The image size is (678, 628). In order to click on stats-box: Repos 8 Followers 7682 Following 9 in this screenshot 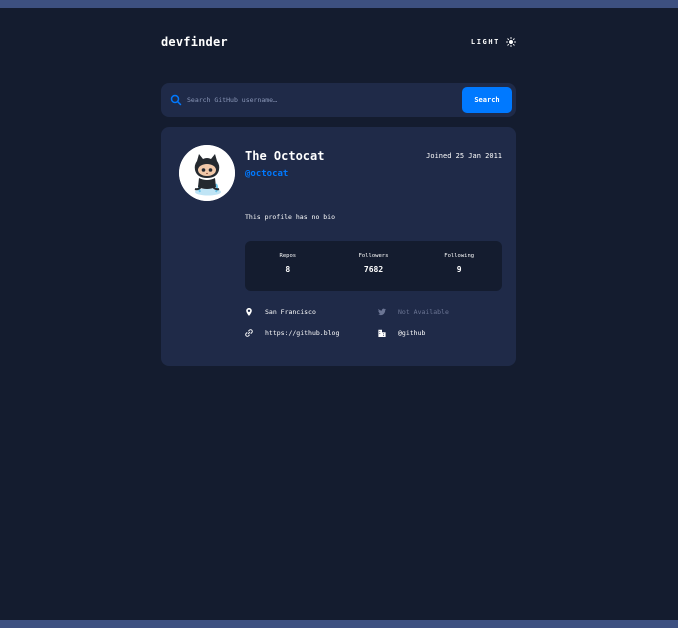, I will do `click(373, 266)`.